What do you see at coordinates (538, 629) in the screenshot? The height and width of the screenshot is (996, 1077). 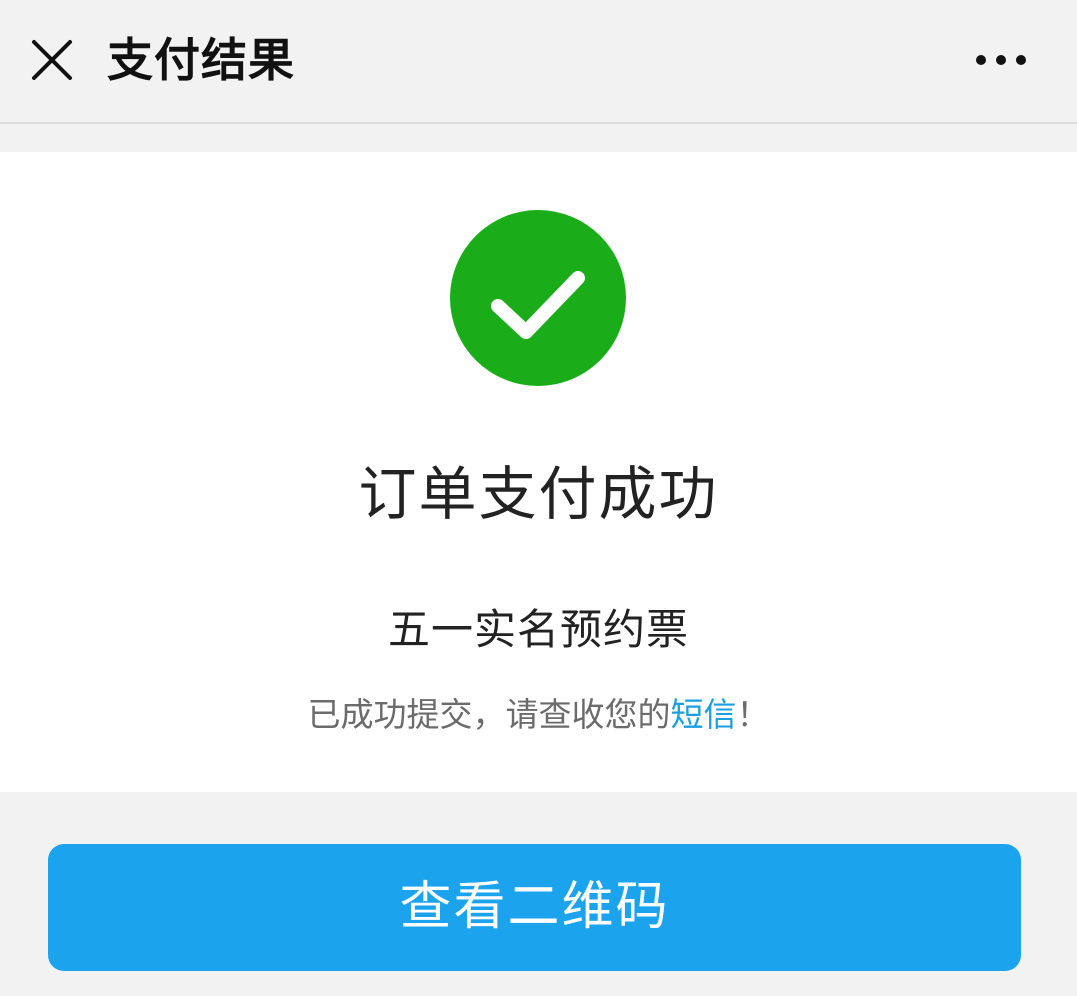 I see `ticket-name: 五一实名预约票` at bounding box center [538, 629].